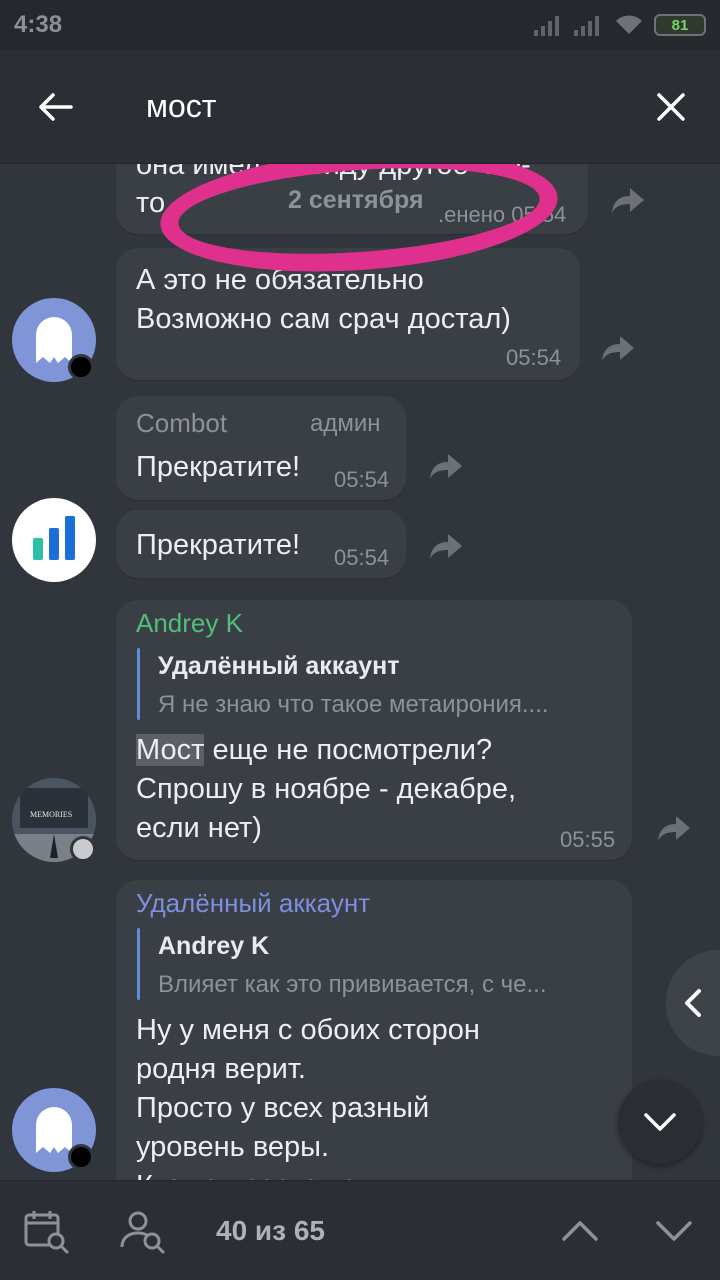  Describe the element at coordinates (629, 24) in the screenshot. I see `wifi-icon` at that location.